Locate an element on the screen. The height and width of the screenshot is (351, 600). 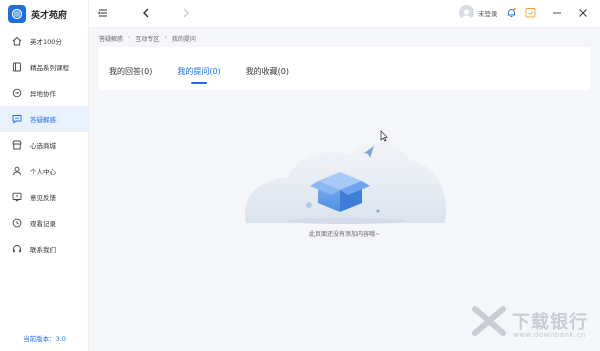
sidebar-item-score: 英才100分 is located at coordinates (44, 41).